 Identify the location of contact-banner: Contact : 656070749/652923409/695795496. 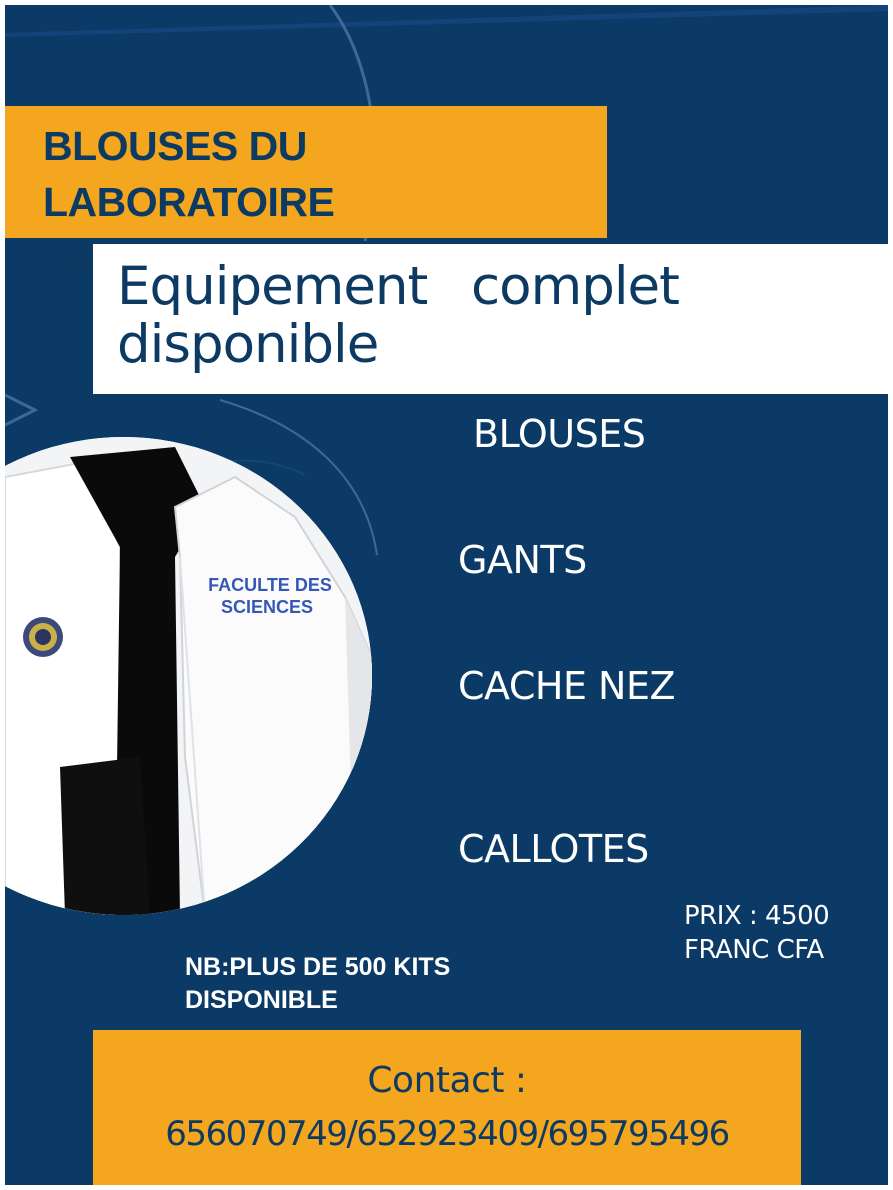
(447, 1107).